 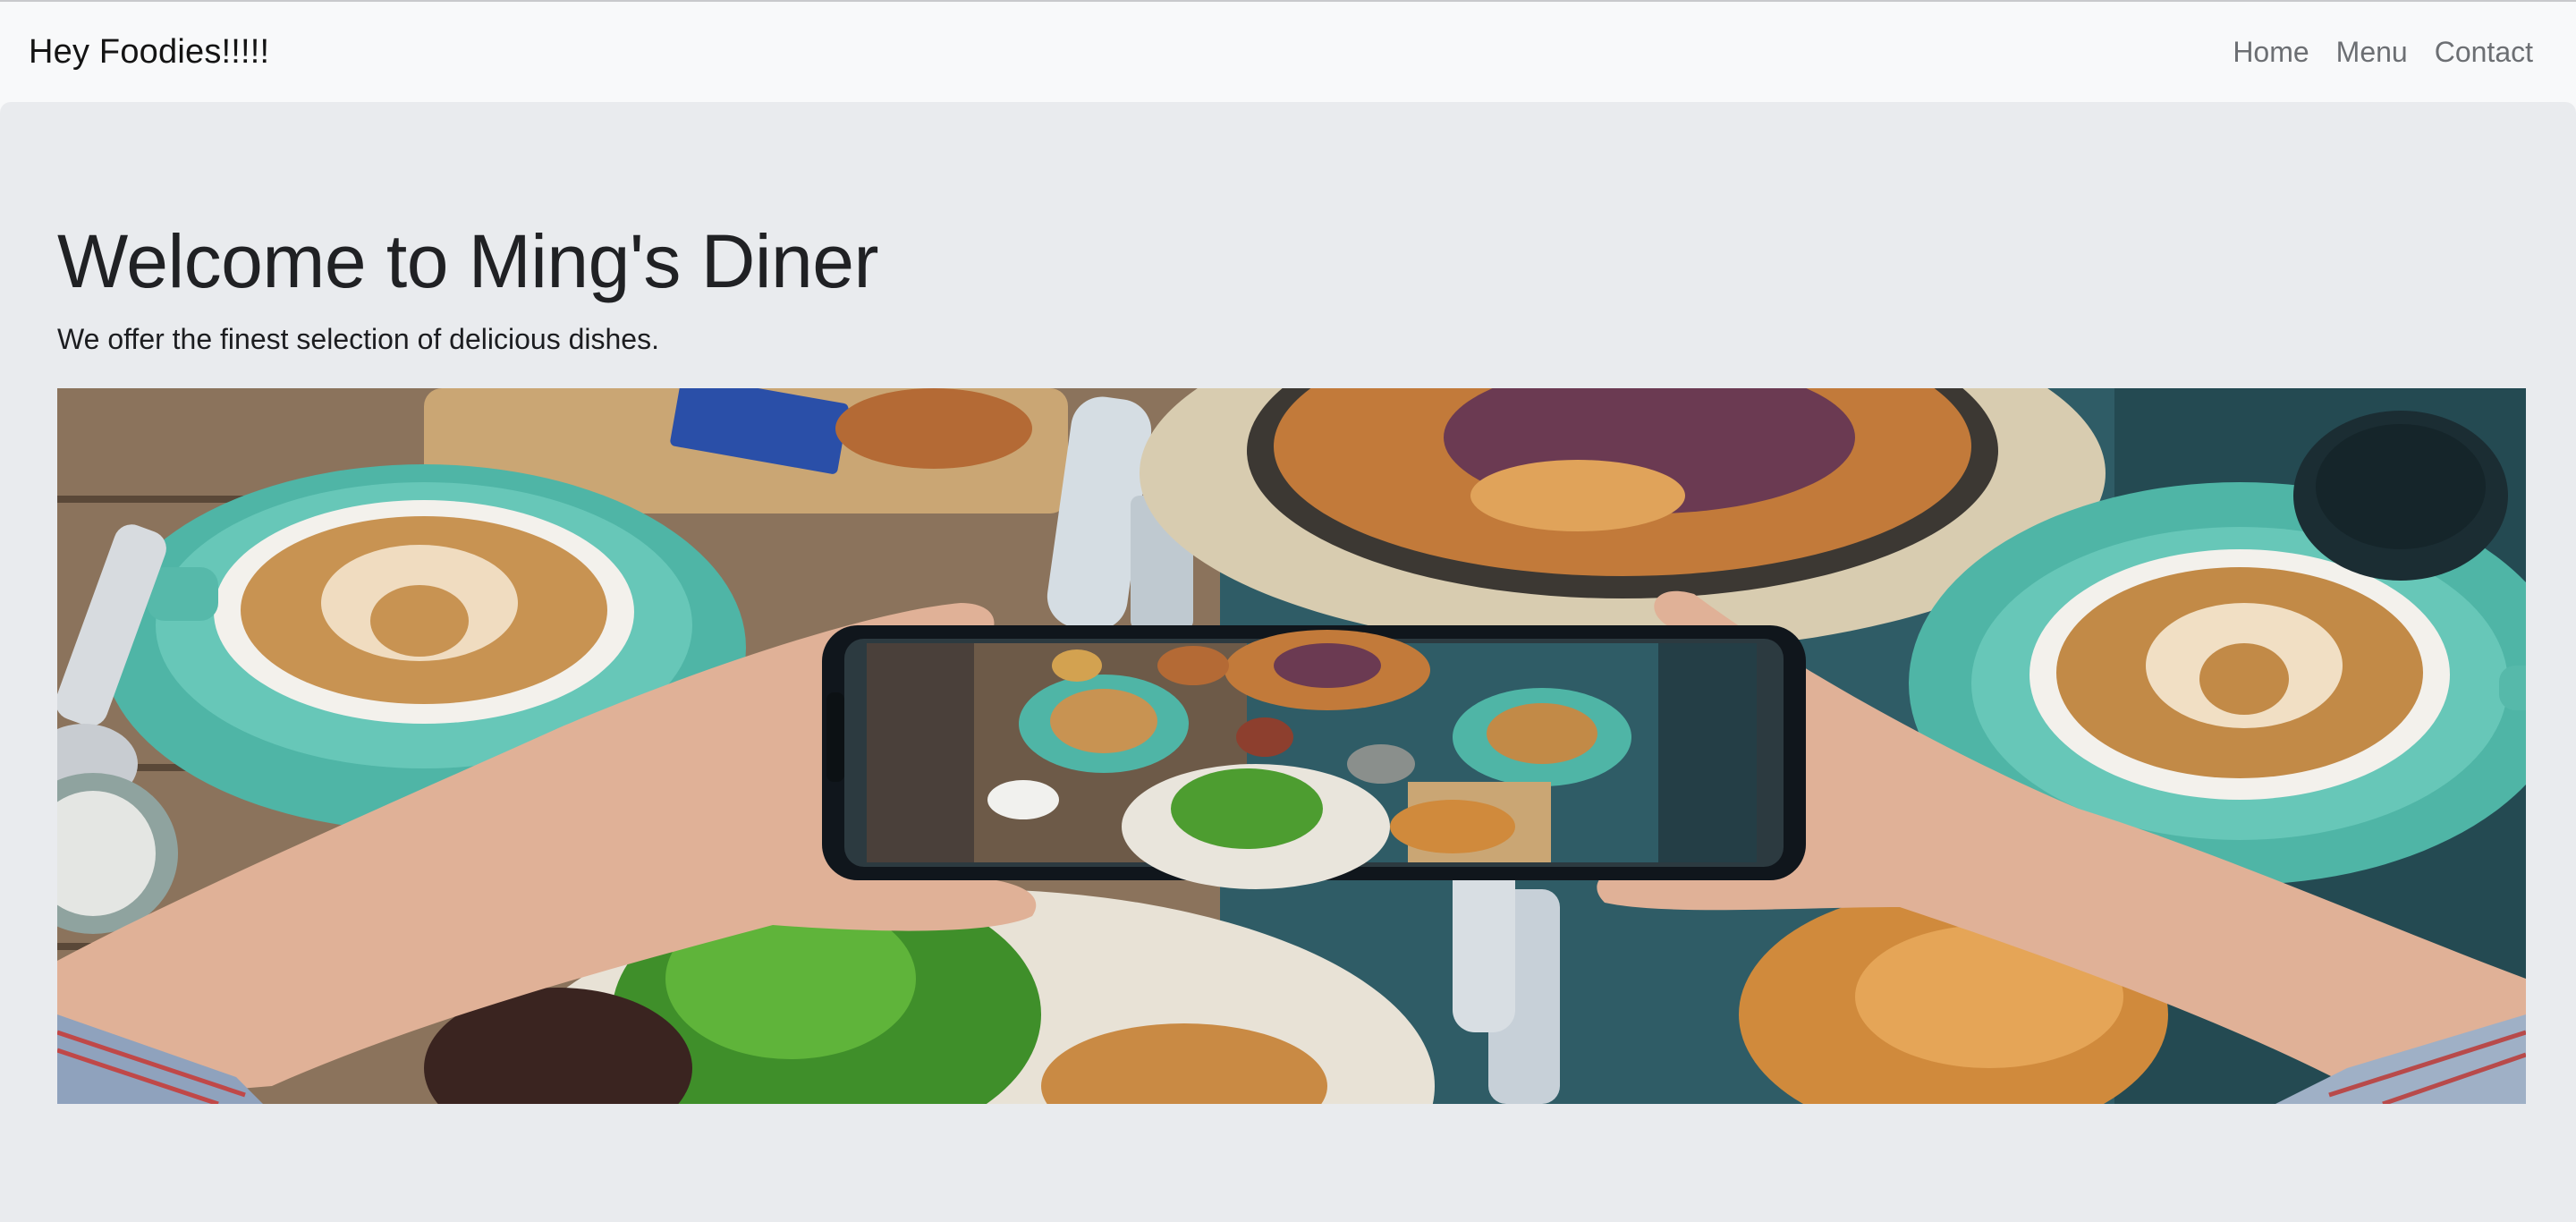 I want to click on nav-link-menu: Menu, so click(x=2372, y=52).